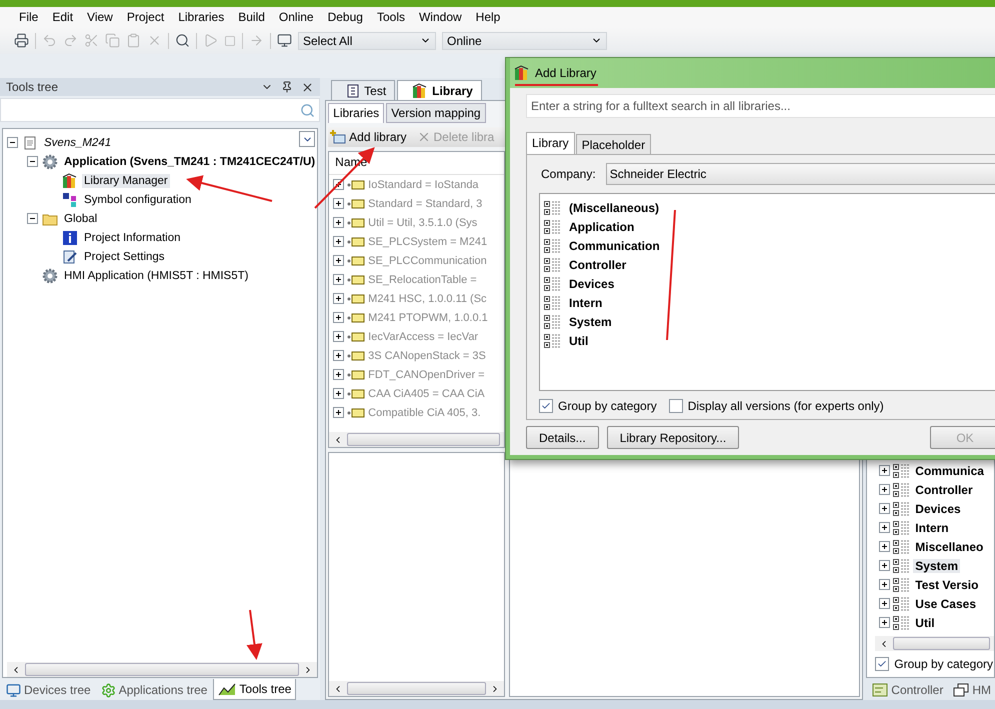 The height and width of the screenshot is (709, 995). I want to click on selection-dropdown: Select All, so click(367, 41).